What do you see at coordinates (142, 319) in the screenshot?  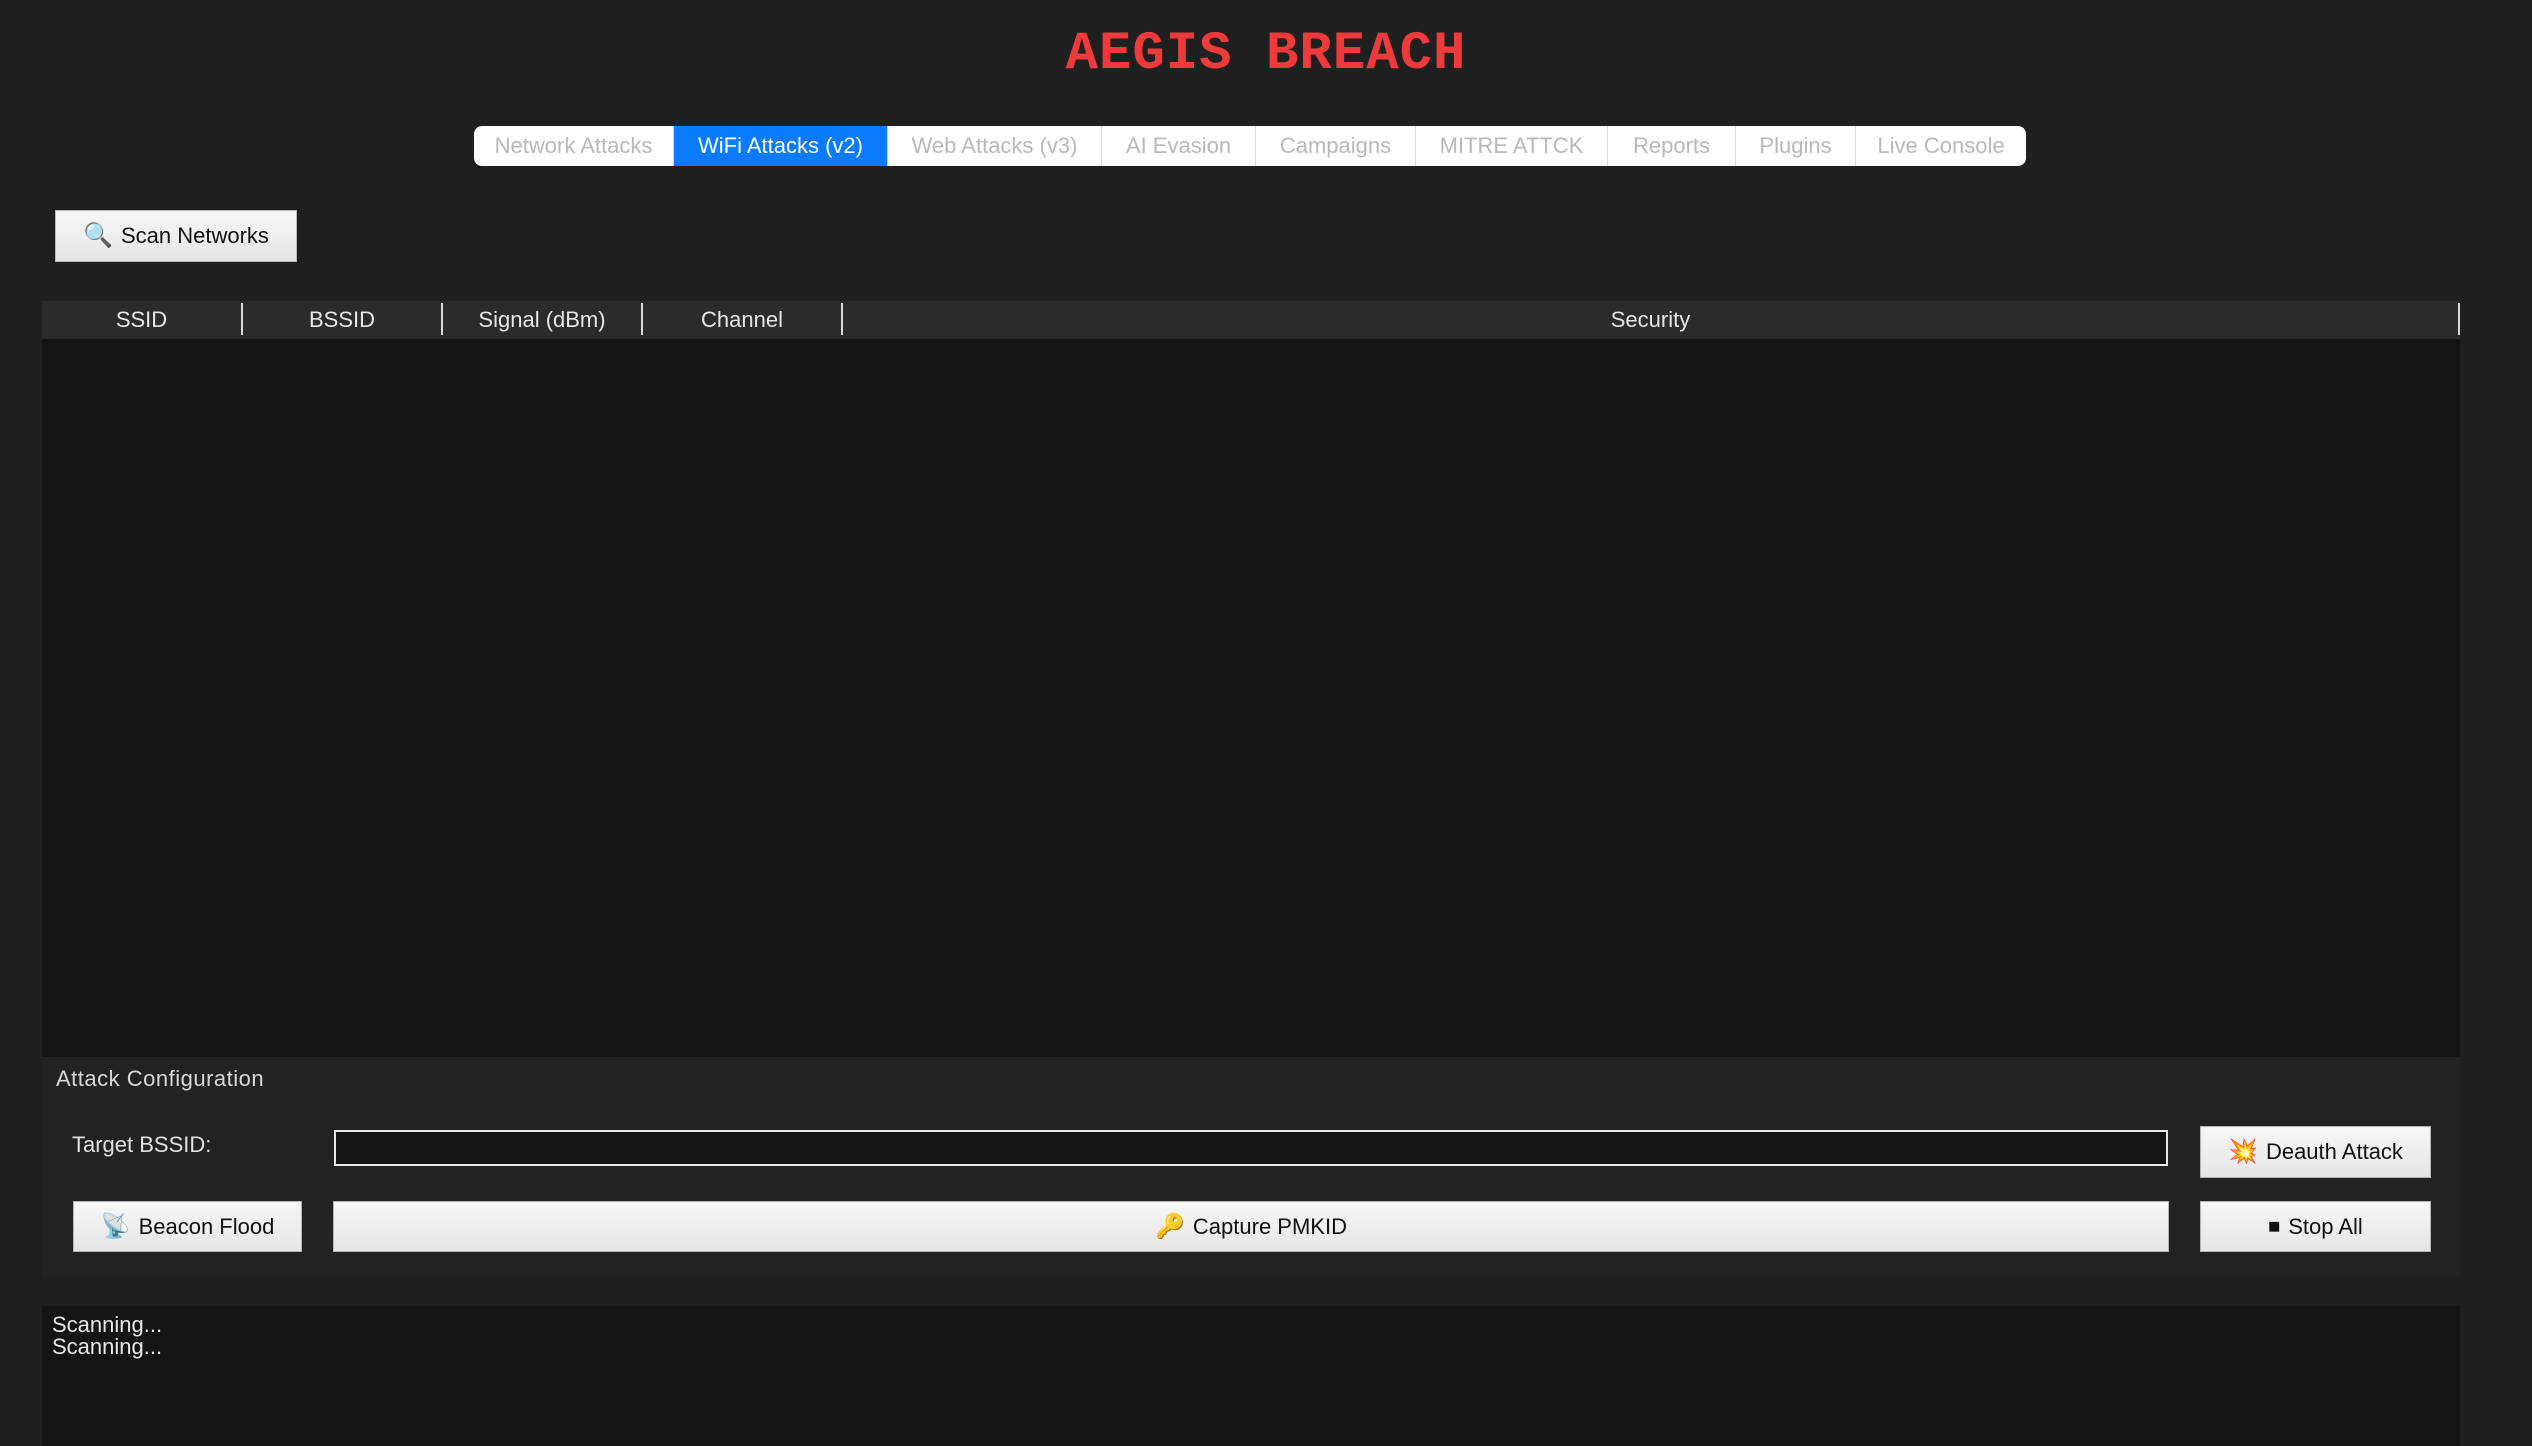 I see `column-header-ssid: SSID` at bounding box center [142, 319].